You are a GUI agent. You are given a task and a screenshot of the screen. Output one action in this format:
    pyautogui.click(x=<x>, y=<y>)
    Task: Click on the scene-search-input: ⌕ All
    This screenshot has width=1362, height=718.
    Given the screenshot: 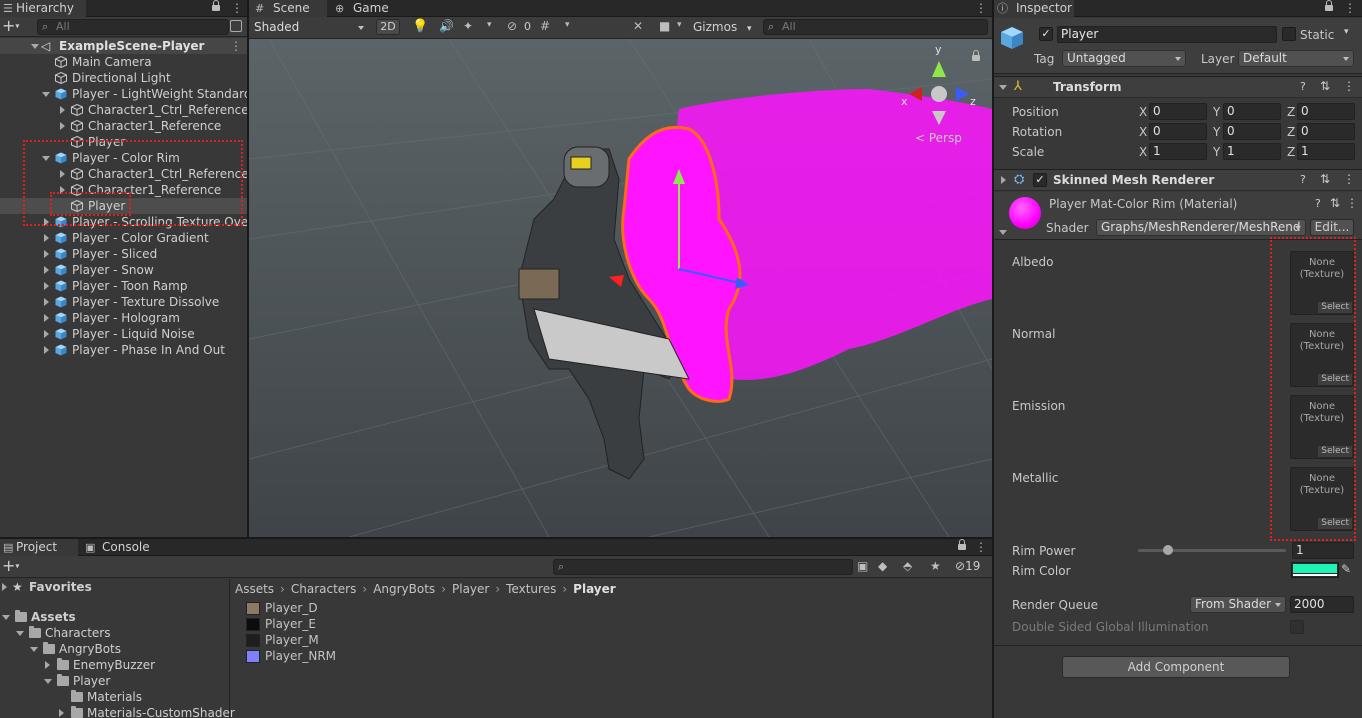 What is the action you would take?
    pyautogui.click(x=875, y=27)
    